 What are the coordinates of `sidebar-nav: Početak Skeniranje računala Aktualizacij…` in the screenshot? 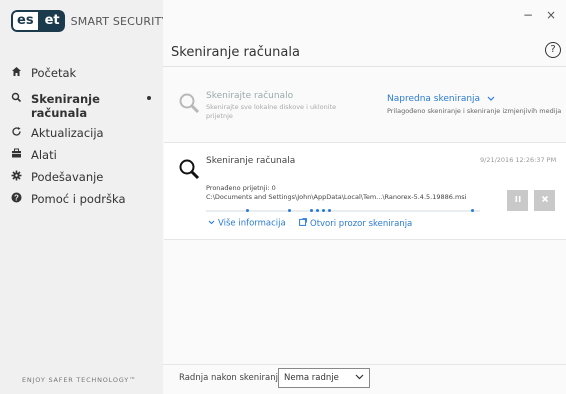 It's located at (81, 140).